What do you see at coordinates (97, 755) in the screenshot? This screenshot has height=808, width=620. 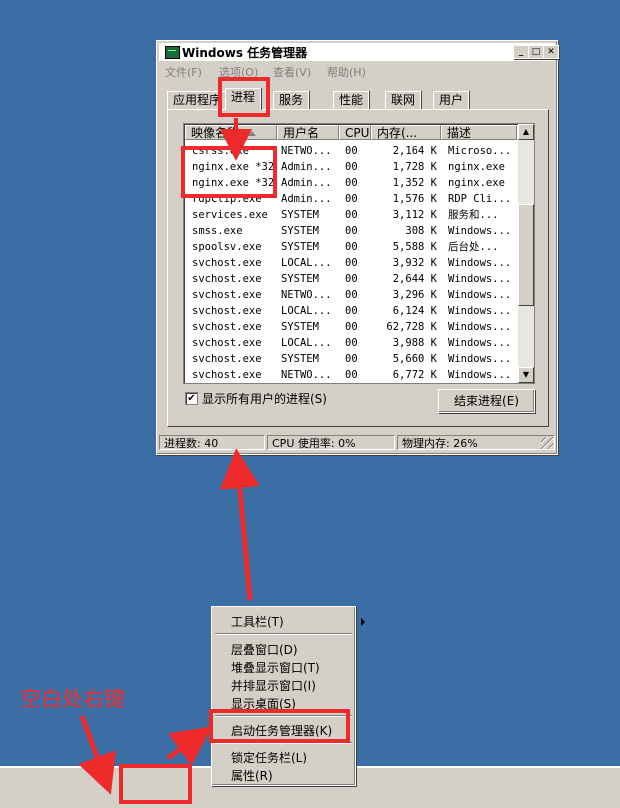 I see `arrow-label-to-taskbar` at bounding box center [97, 755].